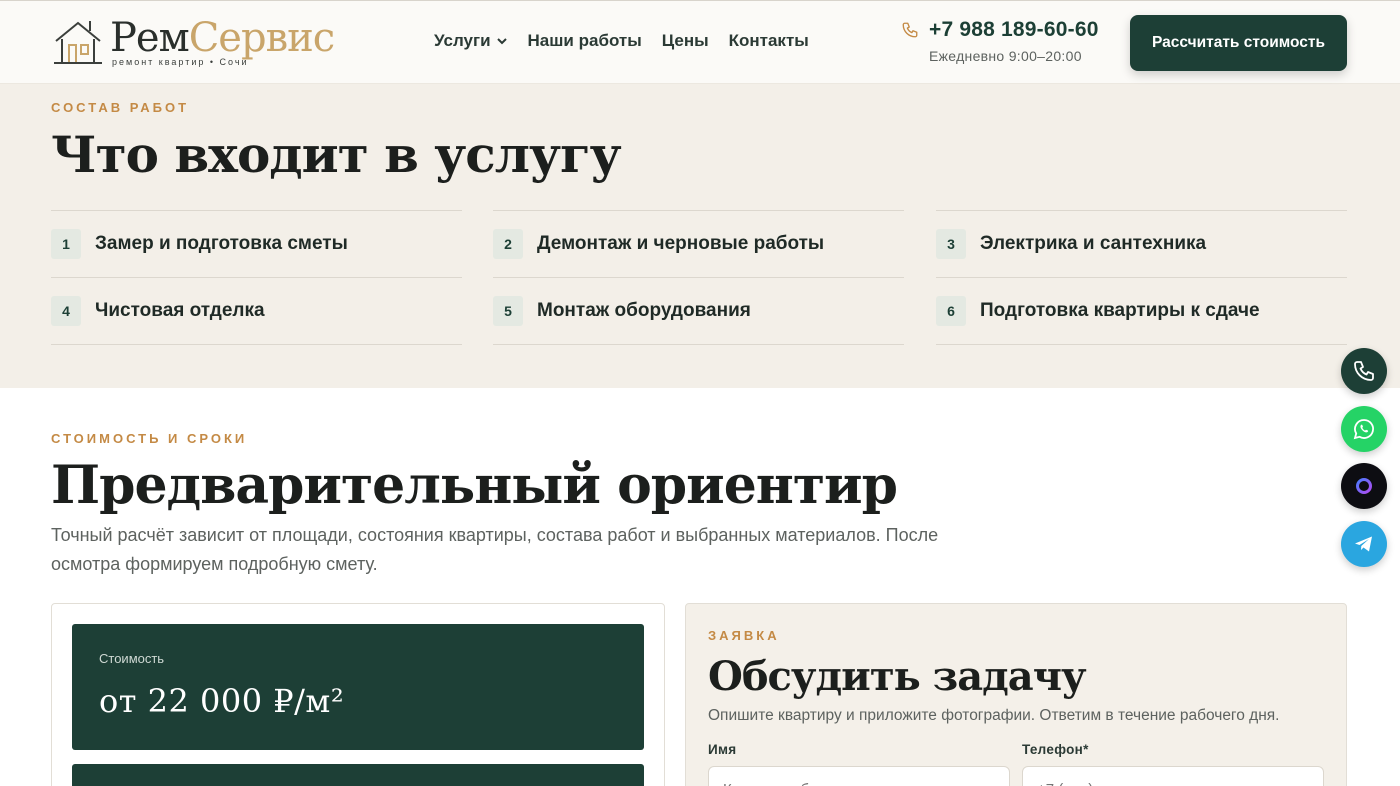 The image size is (1400, 786). What do you see at coordinates (501, 41) in the screenshot?
I see `chevron-down-icon` at bounding box center [501, 41].